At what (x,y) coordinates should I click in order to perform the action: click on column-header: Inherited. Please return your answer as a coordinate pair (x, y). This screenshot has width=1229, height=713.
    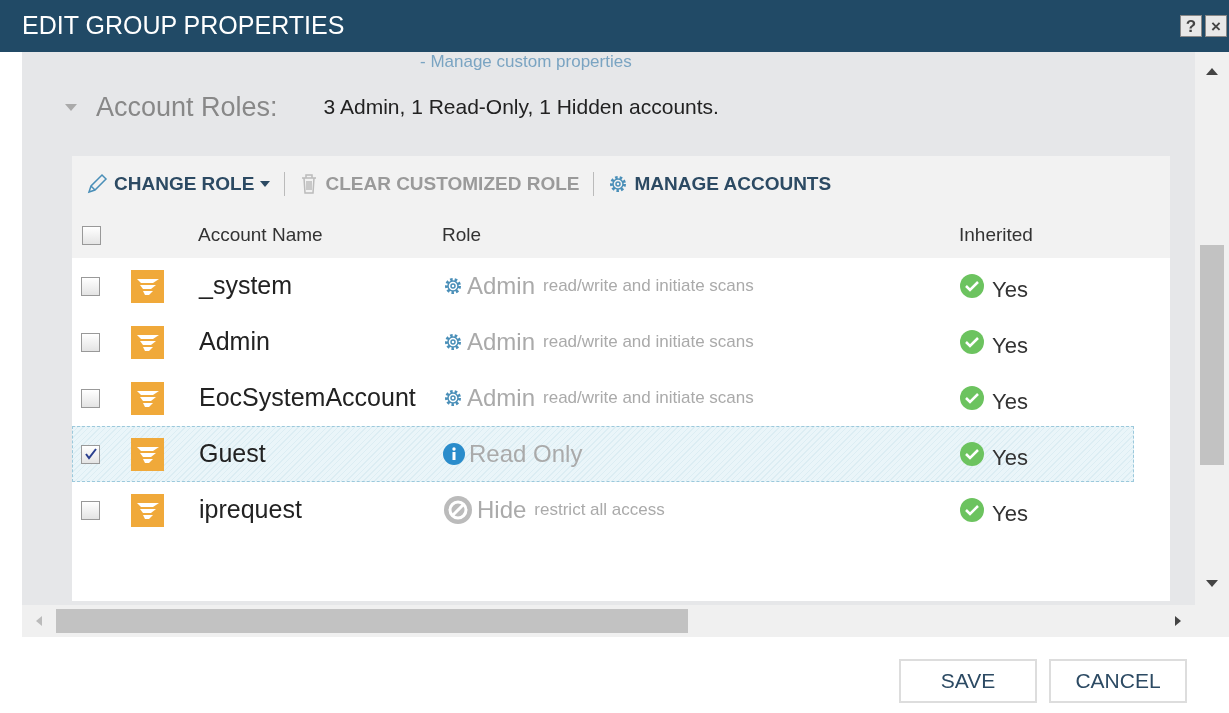
    Looking at the image, I should click on (996, 234).